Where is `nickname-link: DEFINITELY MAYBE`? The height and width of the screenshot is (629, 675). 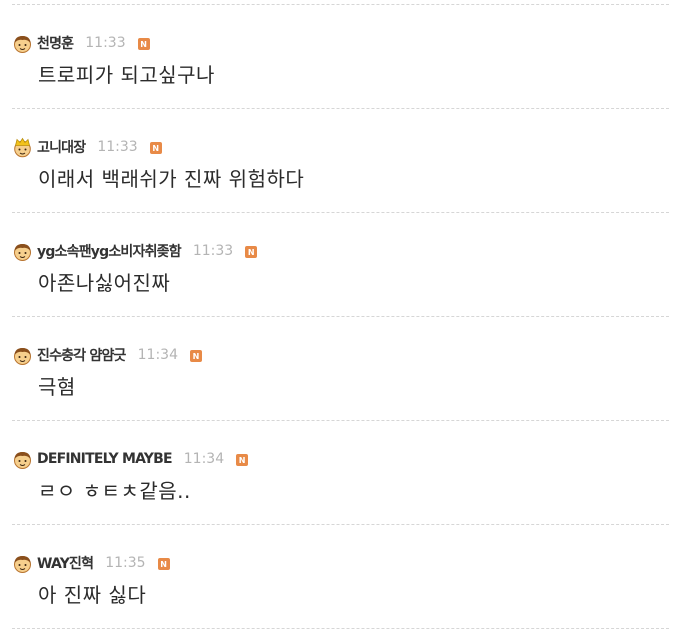 nickname-link: DEFINITELY MAYBE is located at coordinates (105, 459).